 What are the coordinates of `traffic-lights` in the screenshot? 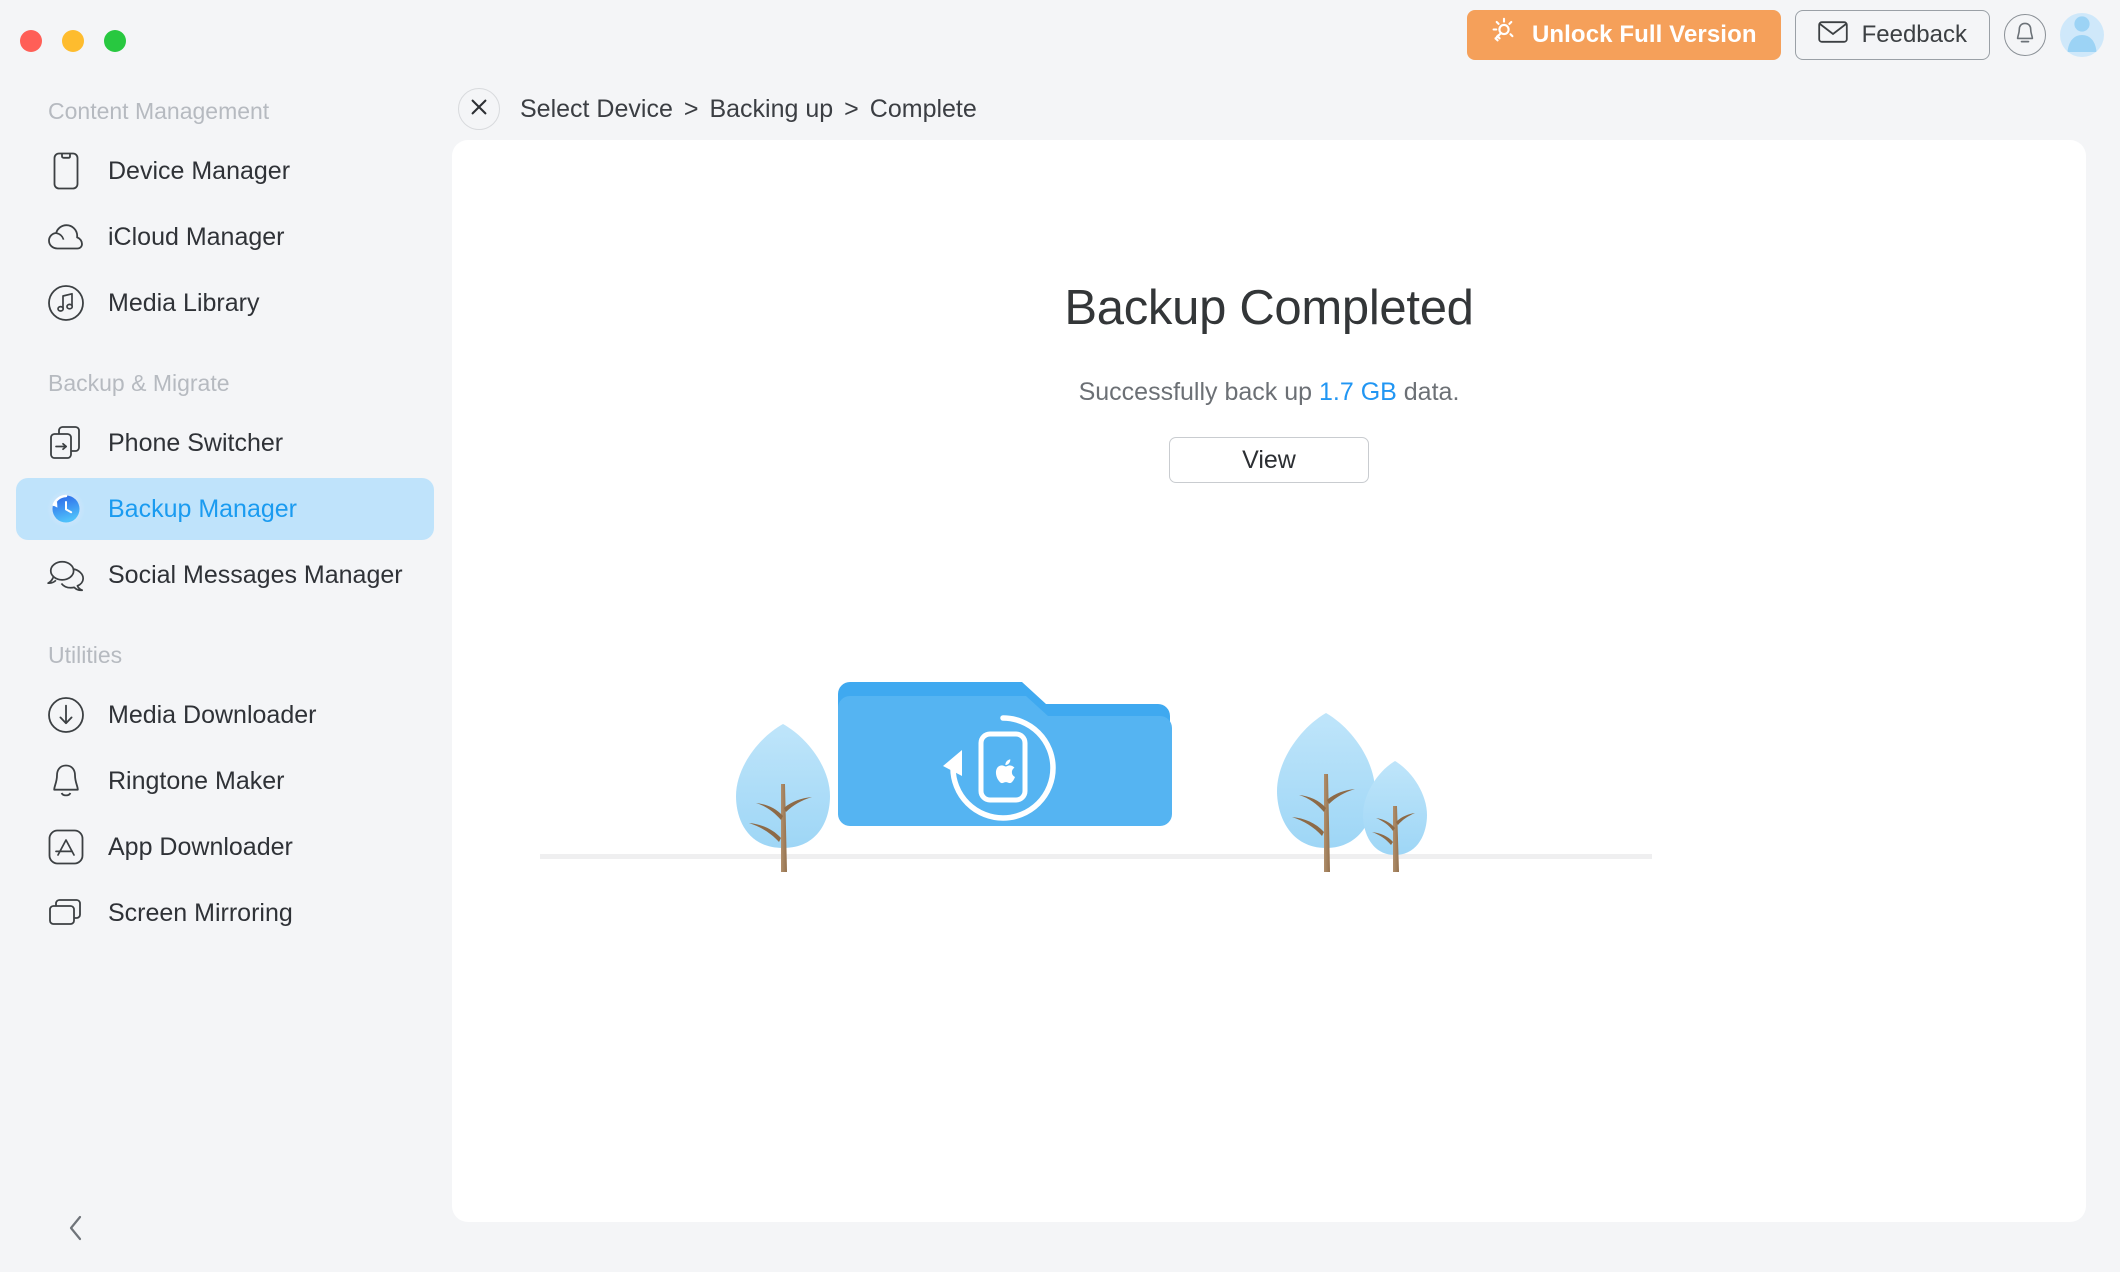 It's located at (73, 41).